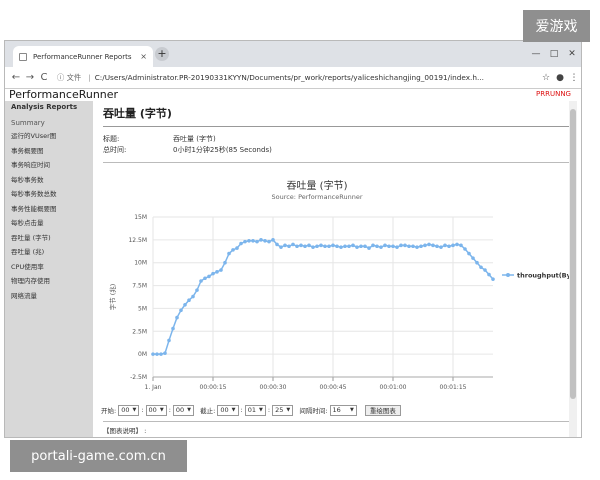 This screenshot has width=600, height=480. What do you see at coordinates (560, 78) in the screenshot?
I see `profile-icon: ●` at bounding box center [560, 78].